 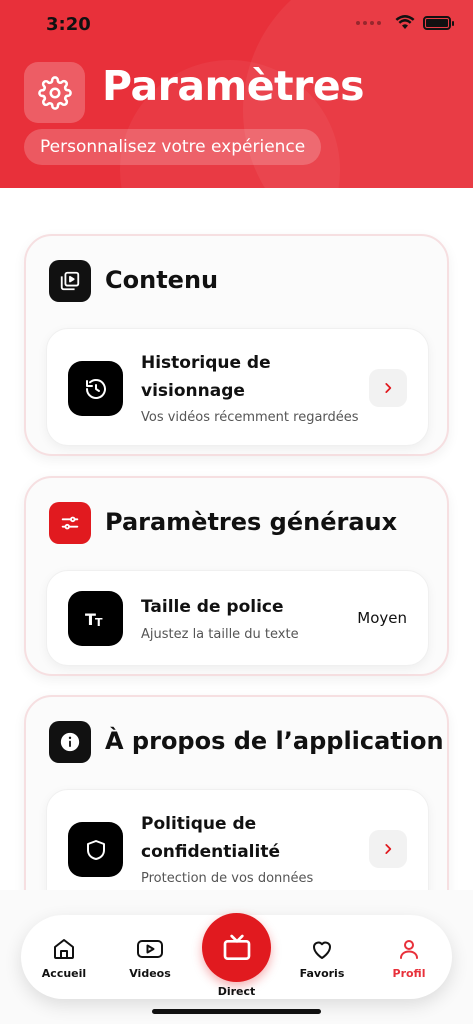 What do you see at coordinates (68, 24) in the screenshot?
I see `status-time: 3:20` at bounding box center [68, 24].